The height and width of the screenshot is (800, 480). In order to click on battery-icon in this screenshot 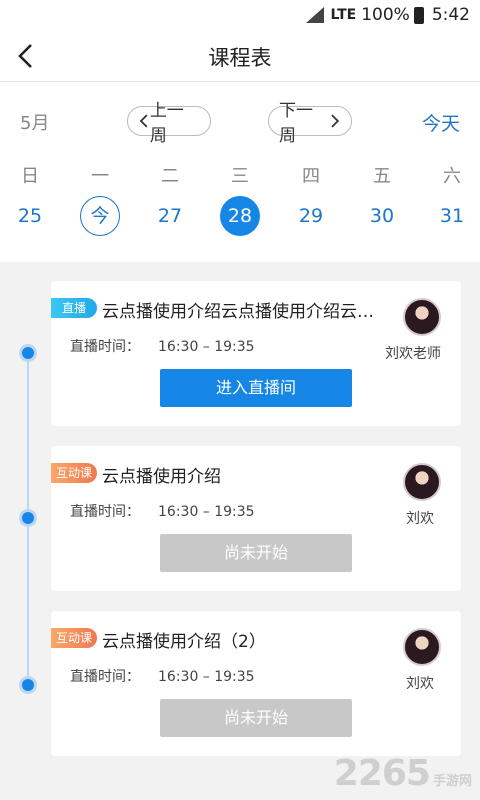, I will do `click(418, 15)`.